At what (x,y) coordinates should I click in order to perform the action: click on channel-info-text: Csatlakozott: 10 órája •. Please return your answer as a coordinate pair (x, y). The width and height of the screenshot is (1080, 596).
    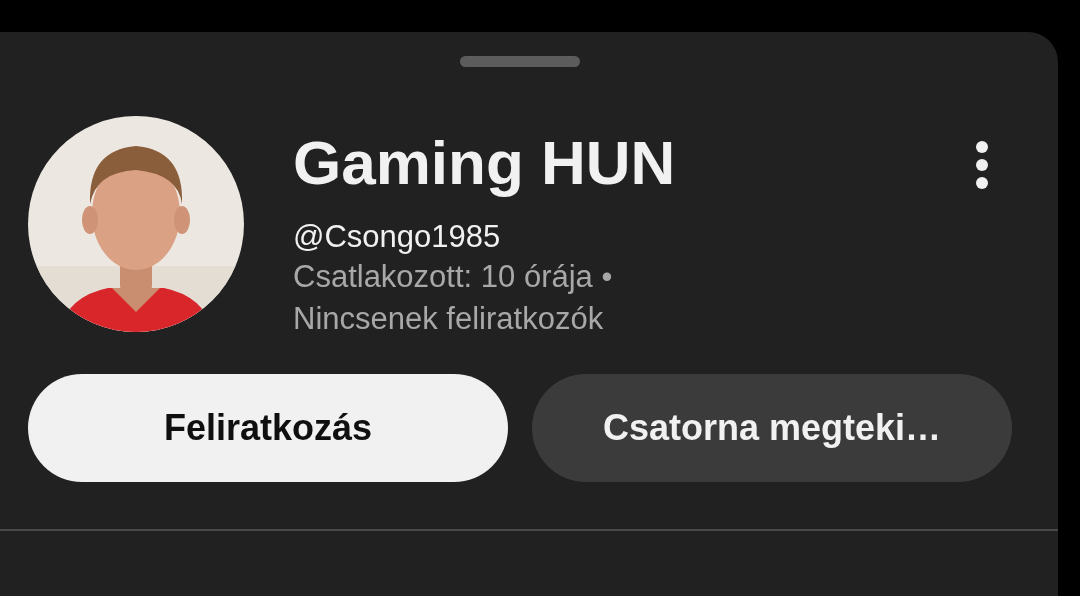
    Looking at the image, I should click on (453, 277).